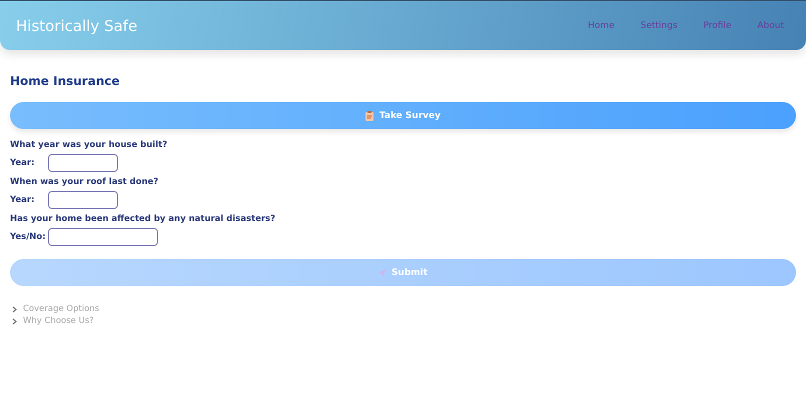  I want to click on send-icon, so click(382, 272).